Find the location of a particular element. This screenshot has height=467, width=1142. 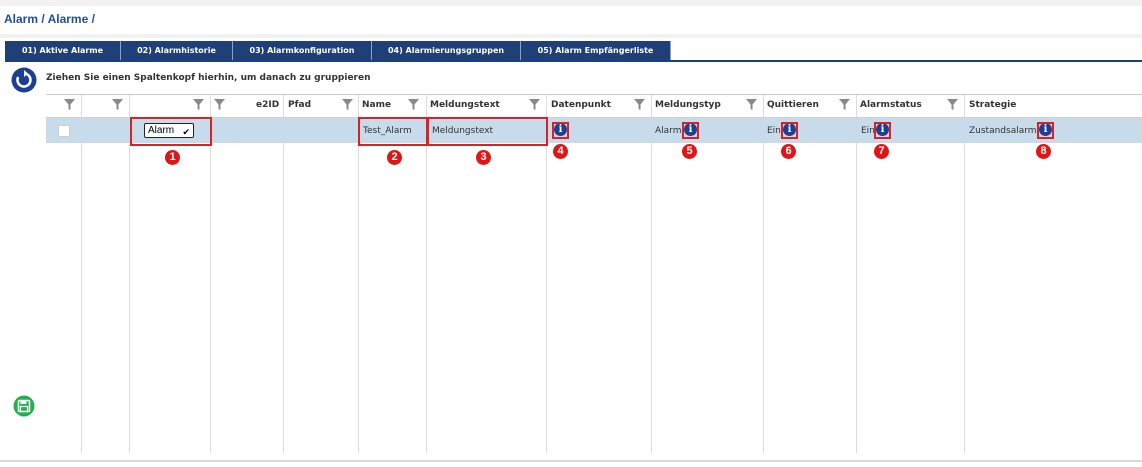

col-header-datenpunkt: Datenpunkt is located at coordinates (581, 105).